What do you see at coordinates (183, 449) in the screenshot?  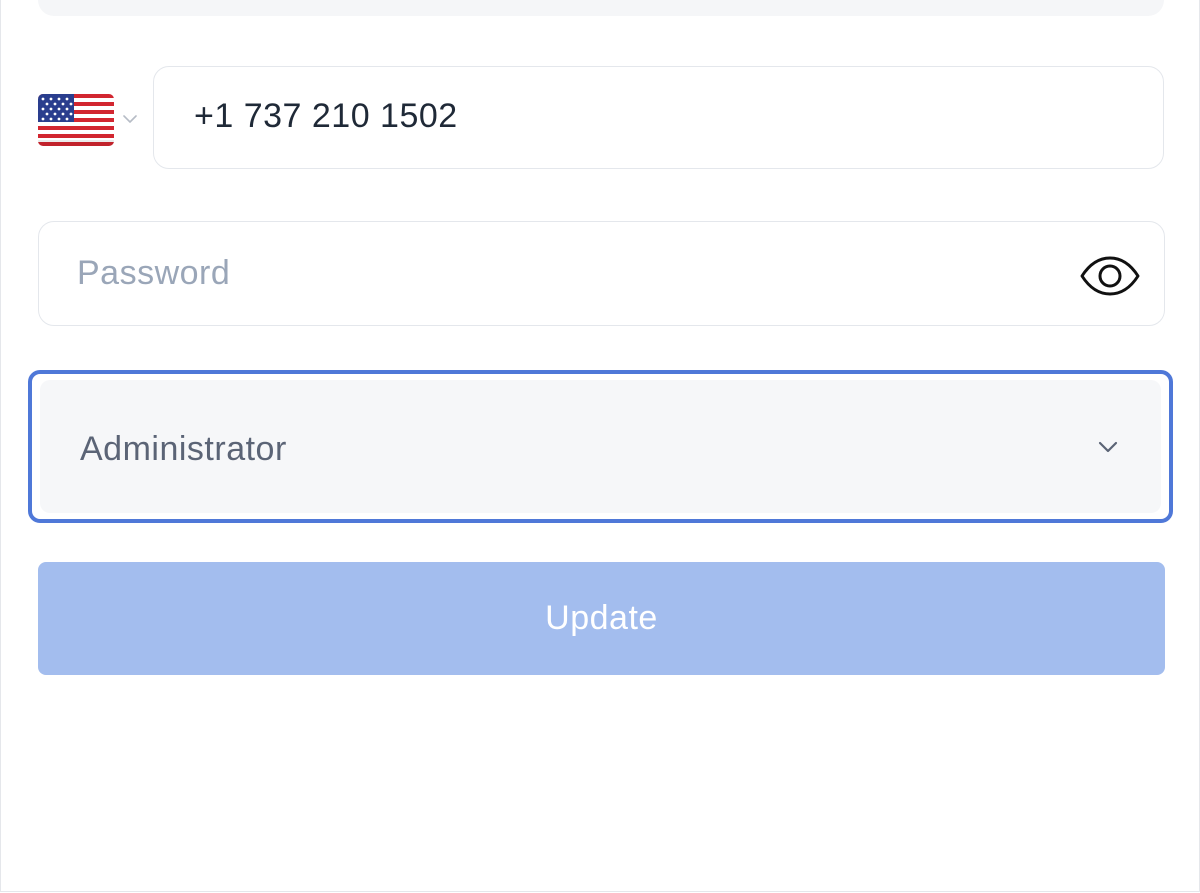 I see `role-selected-value: Administrator` at bounding box center [183, 449].